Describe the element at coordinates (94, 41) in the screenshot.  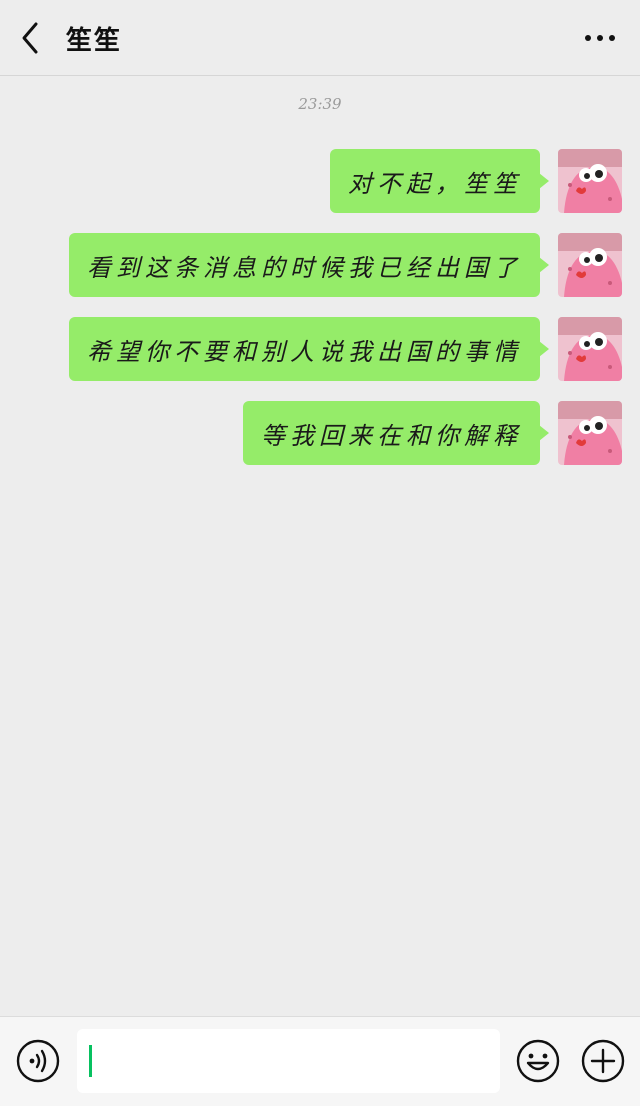
I see `chat-title: 笙笙` at that location.